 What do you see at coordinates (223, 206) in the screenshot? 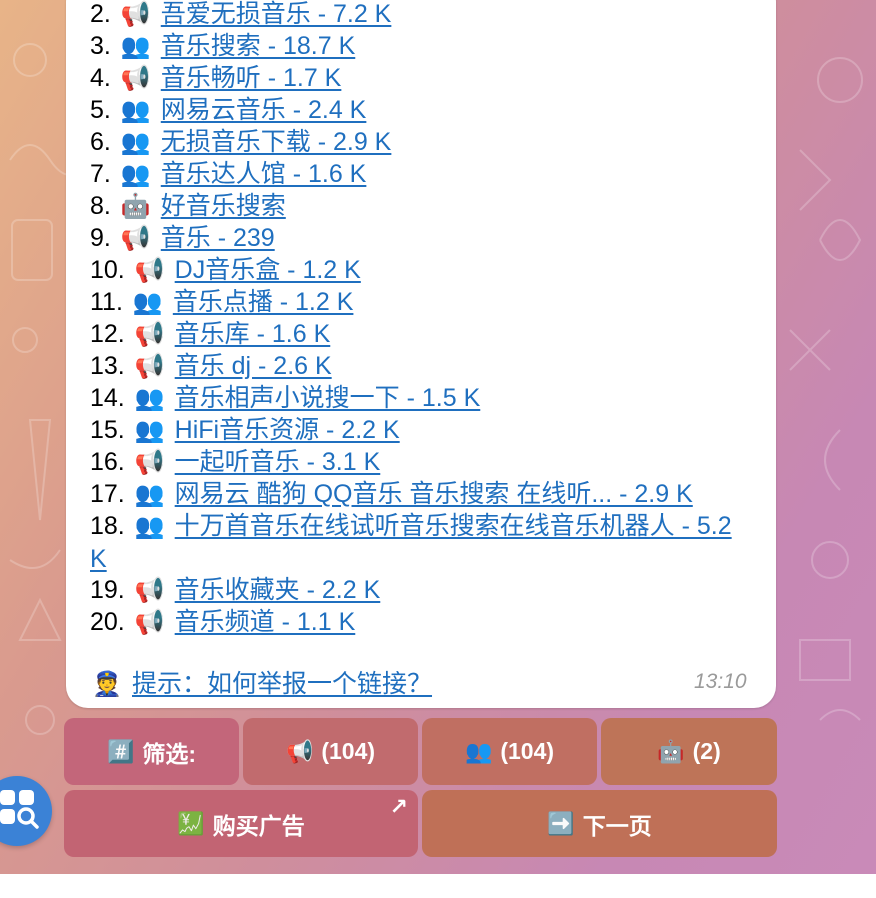
I see `result-link: 好音乐搜索` at bounding box center [223, 206].